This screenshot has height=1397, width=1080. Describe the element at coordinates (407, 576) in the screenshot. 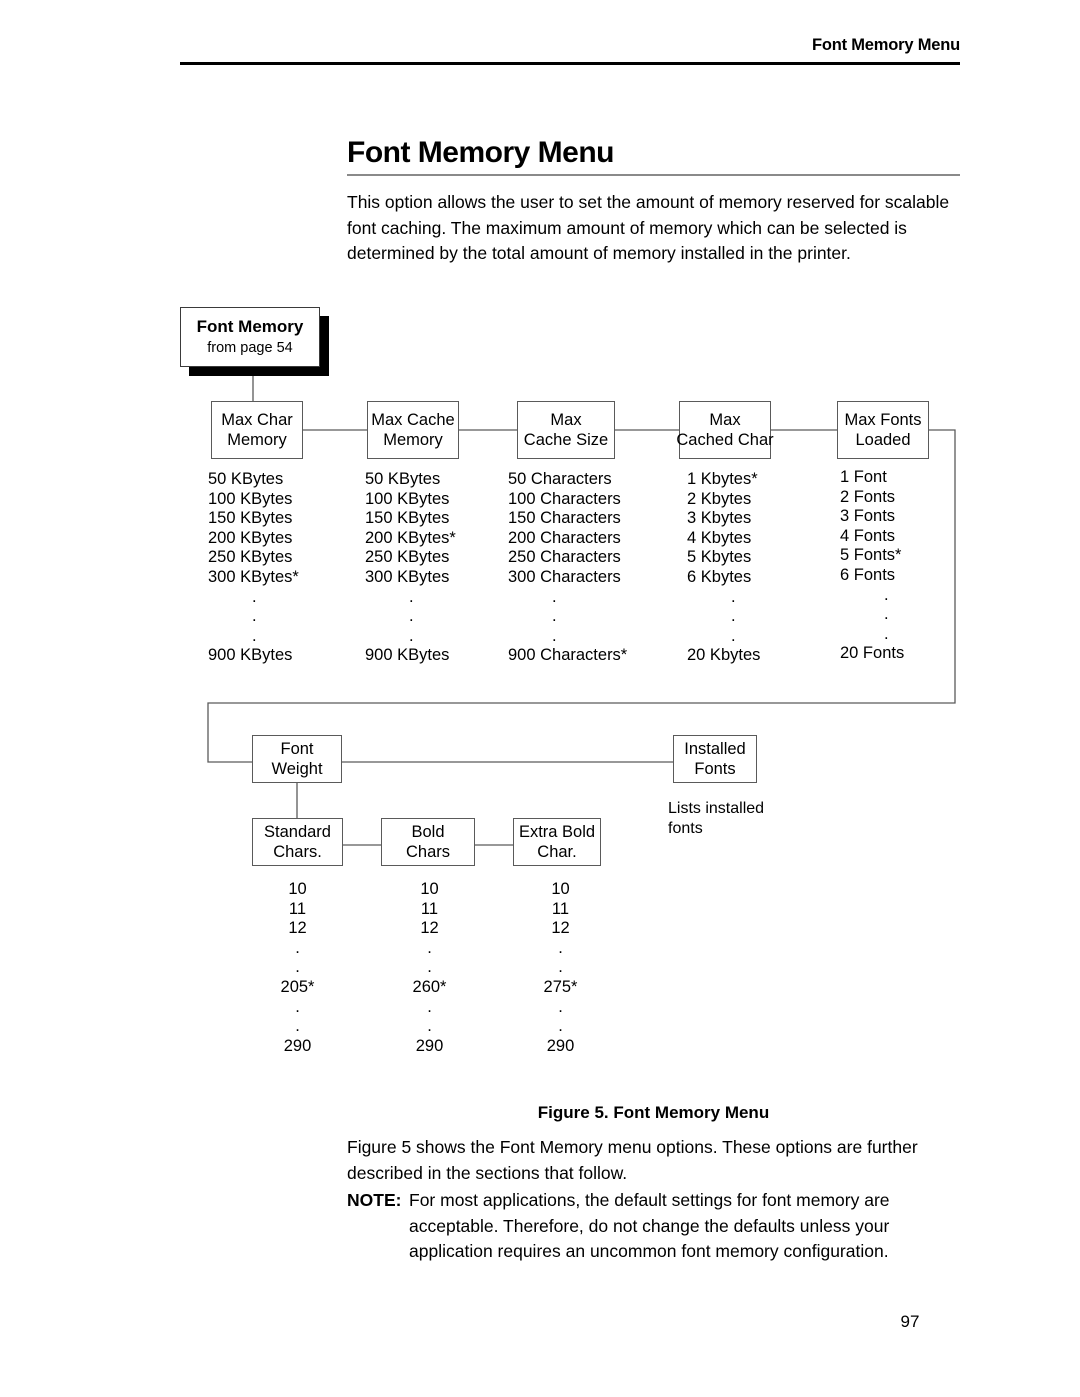

I see `value-row: 300 KBytes` at that location.